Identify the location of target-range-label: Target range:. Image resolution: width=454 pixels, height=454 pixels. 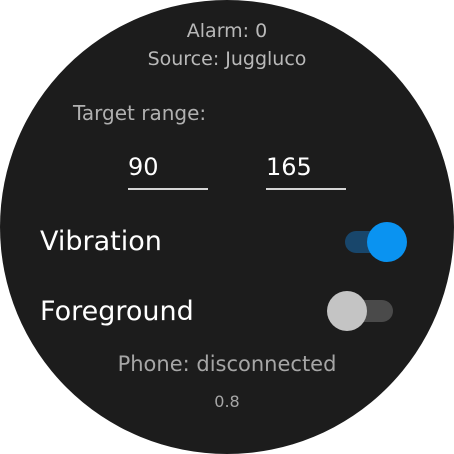
(140, 113).